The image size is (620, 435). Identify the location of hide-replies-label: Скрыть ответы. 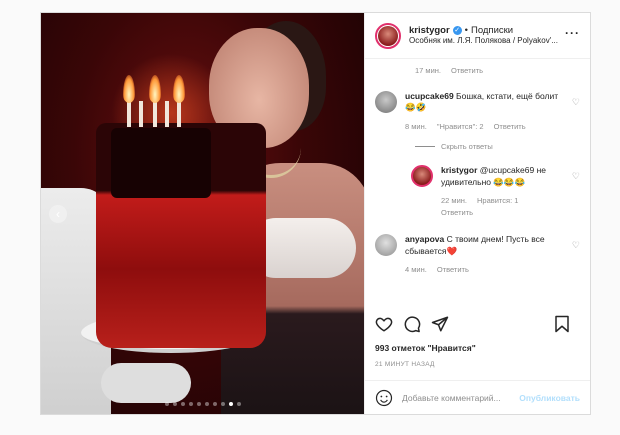
(467, 146).